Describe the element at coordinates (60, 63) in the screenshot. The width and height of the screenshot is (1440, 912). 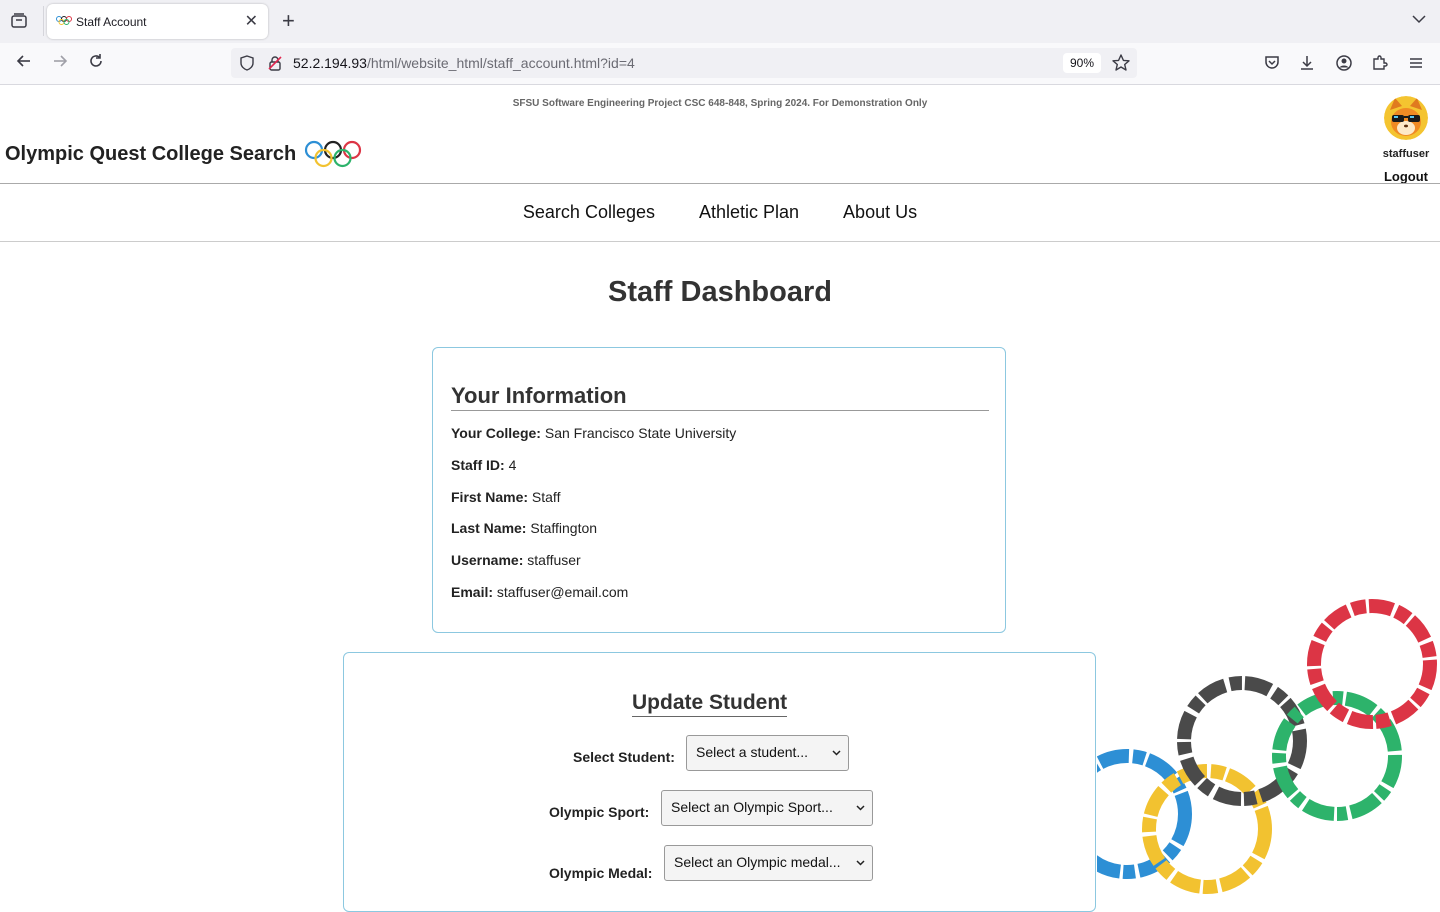
I see `forward-arrow-icon` at that location.